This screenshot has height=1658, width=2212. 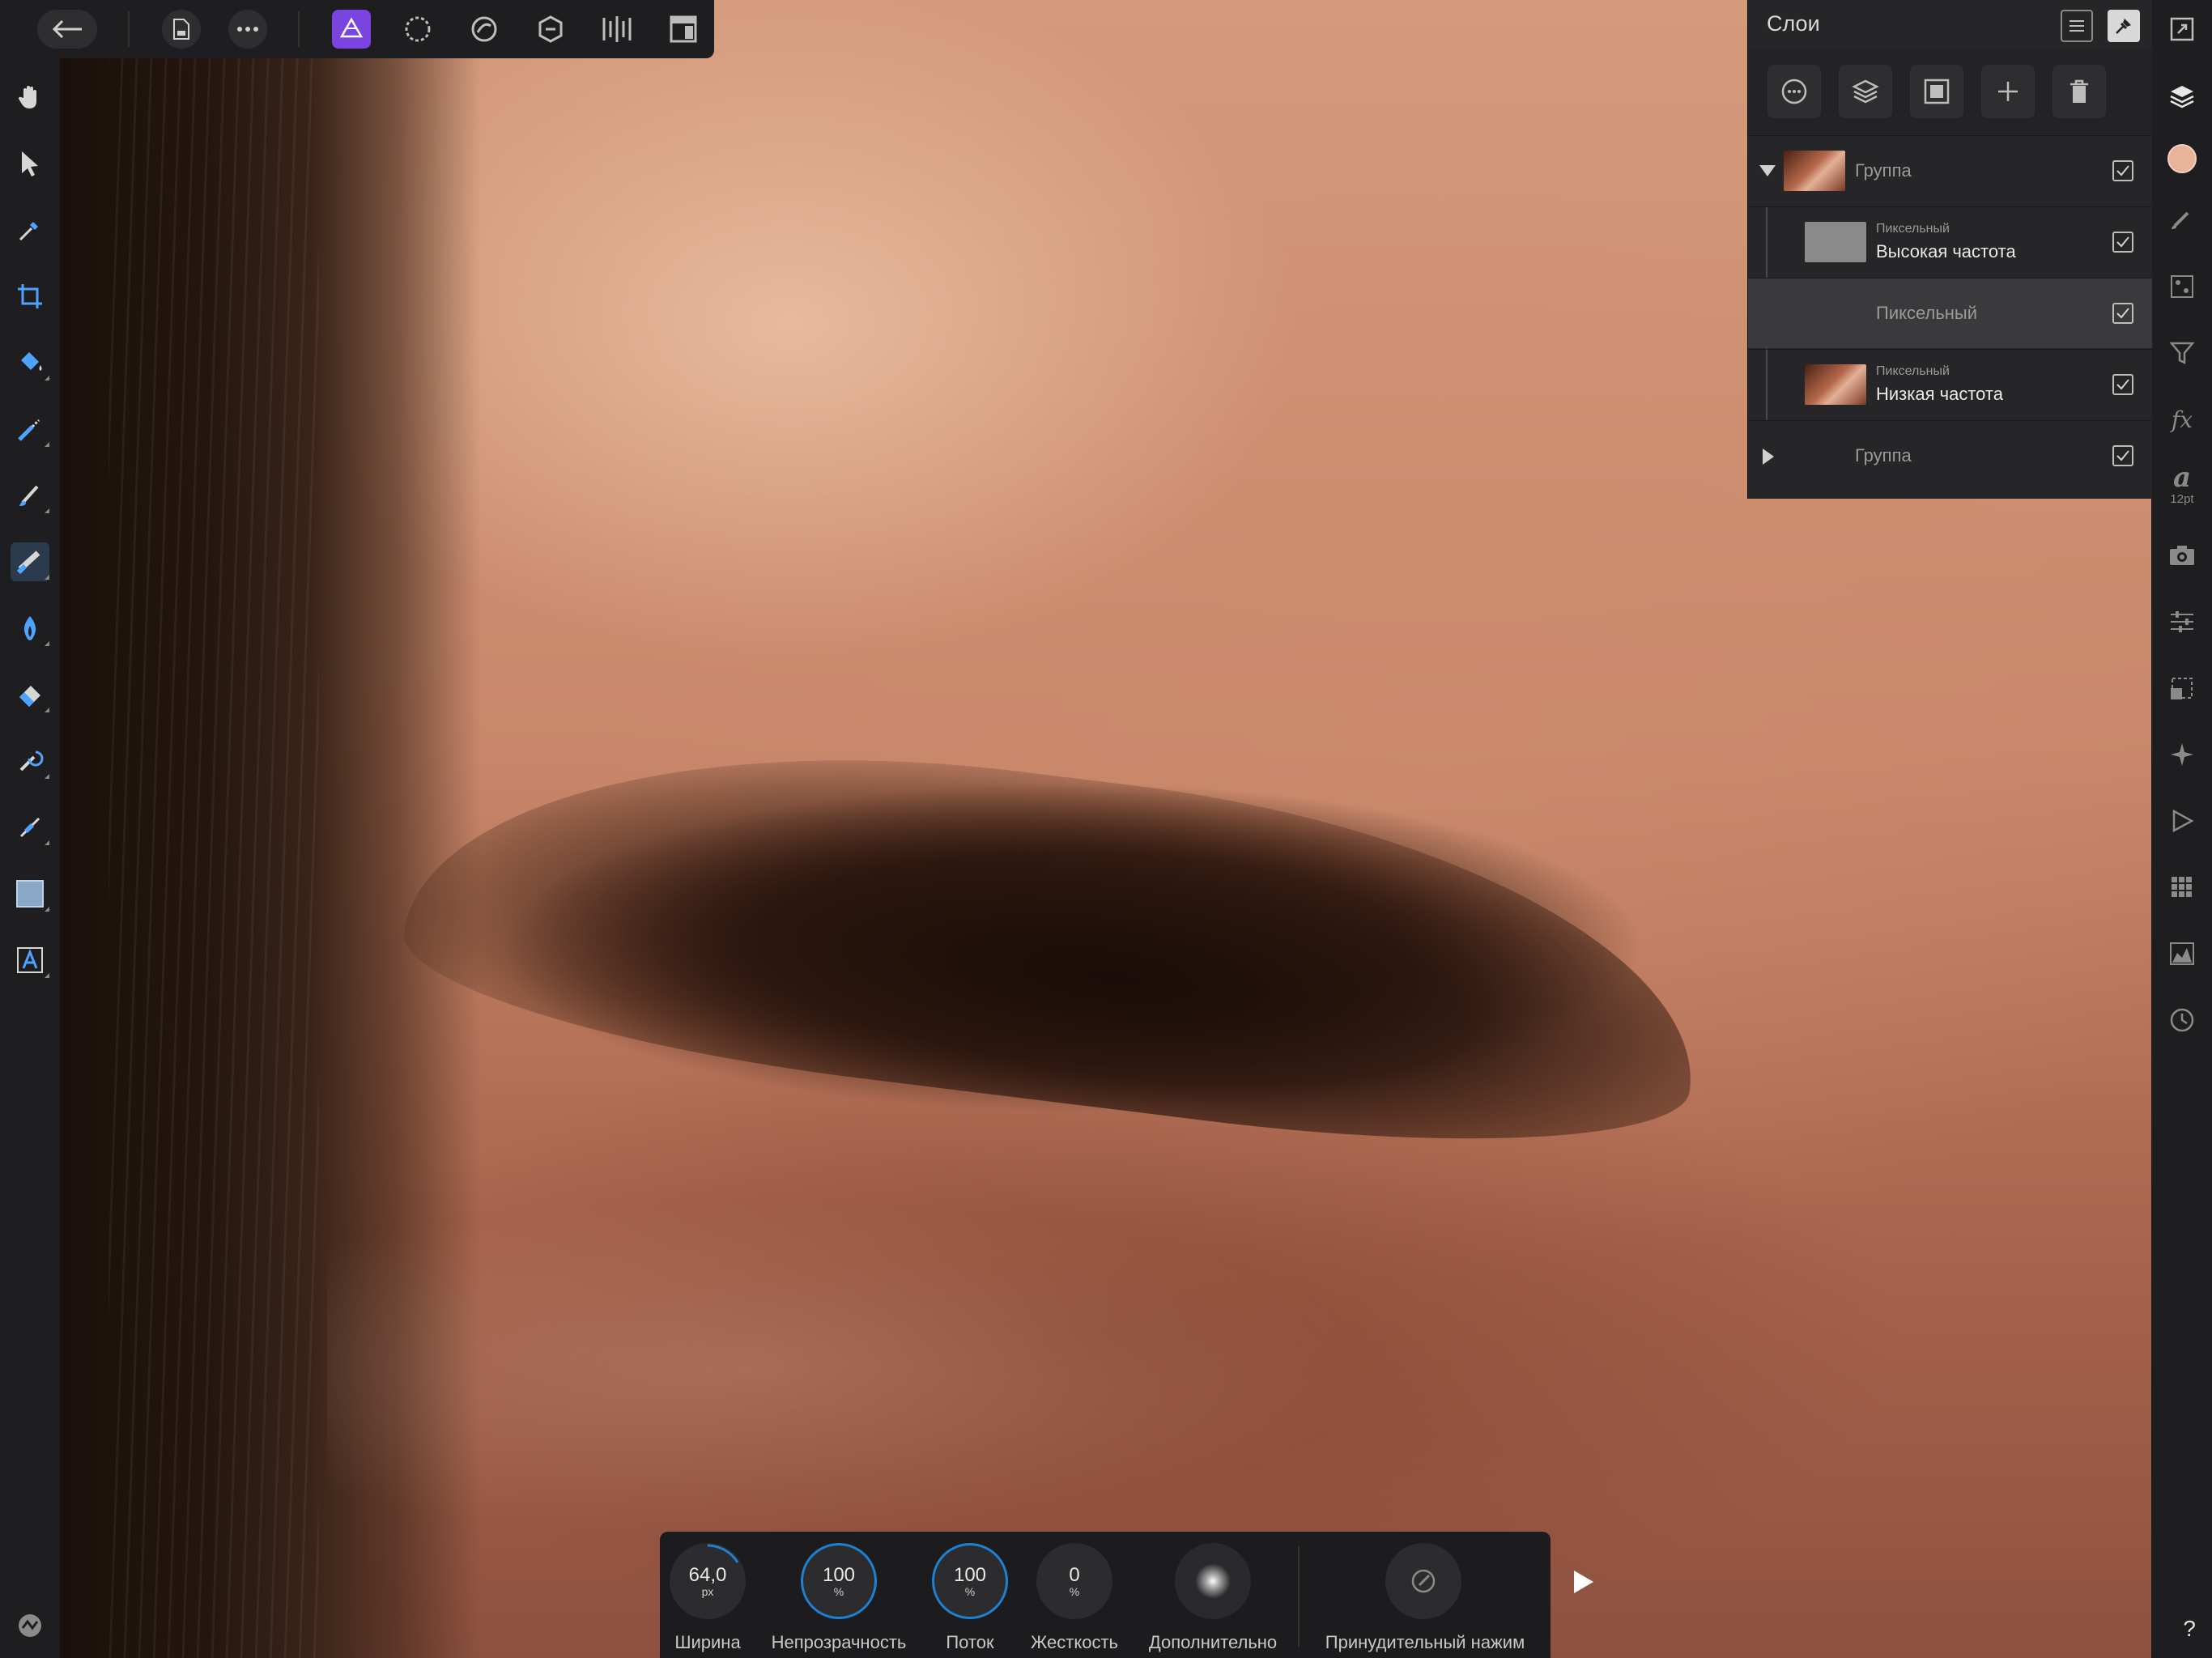 What do you see at coordinates (30, 960) in the screenshot?
I see `text-tool-icon` at bounding box center [30, 960].